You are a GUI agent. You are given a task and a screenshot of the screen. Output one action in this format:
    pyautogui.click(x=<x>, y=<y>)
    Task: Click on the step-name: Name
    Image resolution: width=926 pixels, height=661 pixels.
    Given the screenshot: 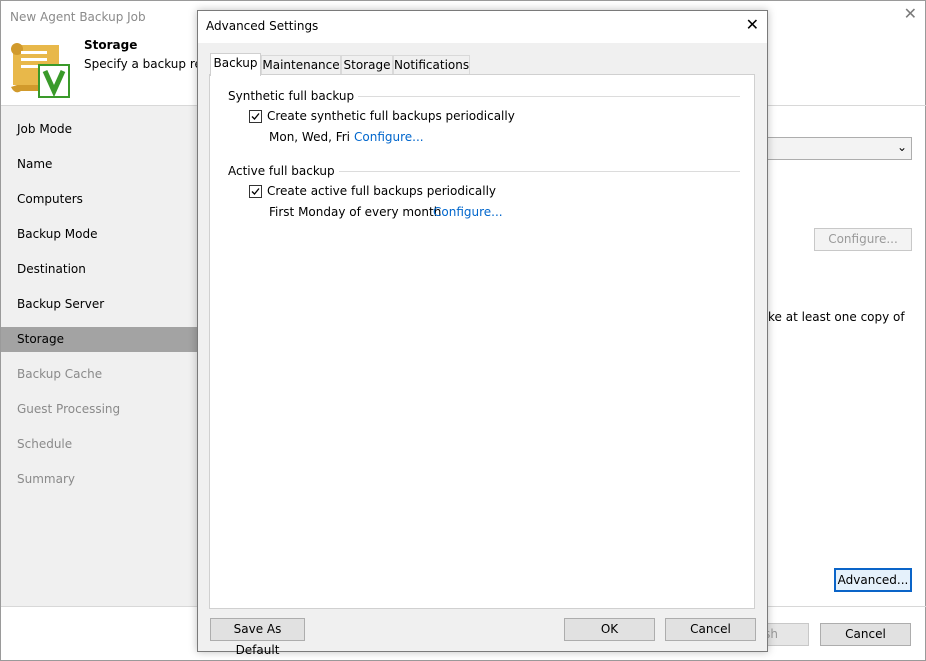 What is the action you would take?
    pyautogui.click(x=99, y=164)
    